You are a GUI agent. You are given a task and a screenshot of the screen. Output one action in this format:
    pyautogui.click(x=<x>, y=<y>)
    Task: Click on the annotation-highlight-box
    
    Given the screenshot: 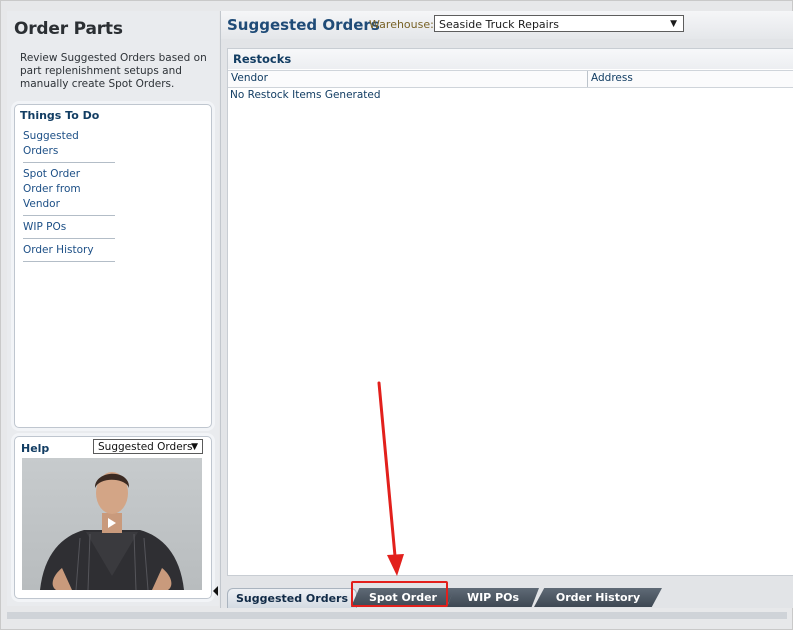 What is the action you would take?
    pyautogui.click(x=399, y=594)
    